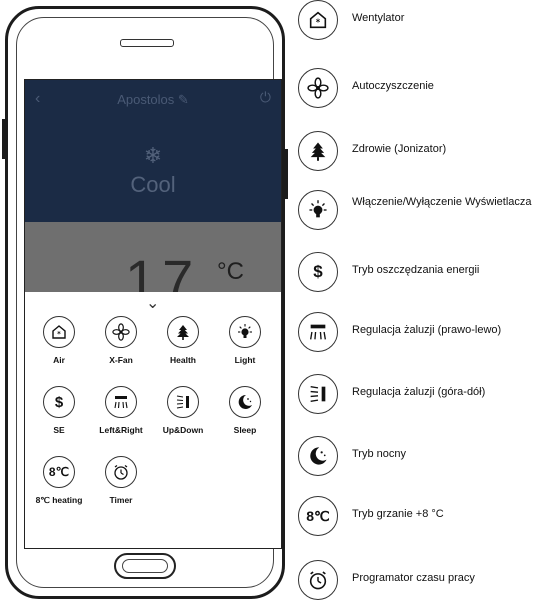  I want to click on timer-button: Timer, so click(121, 480).